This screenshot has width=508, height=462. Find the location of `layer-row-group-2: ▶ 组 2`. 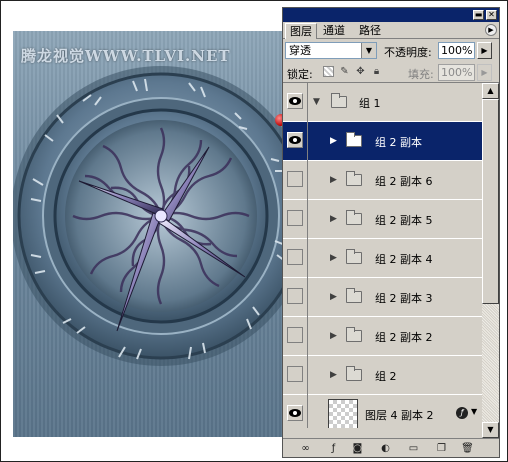

layer-row-group-2: ▶ 组 2 is located at coordinates (382, 375).